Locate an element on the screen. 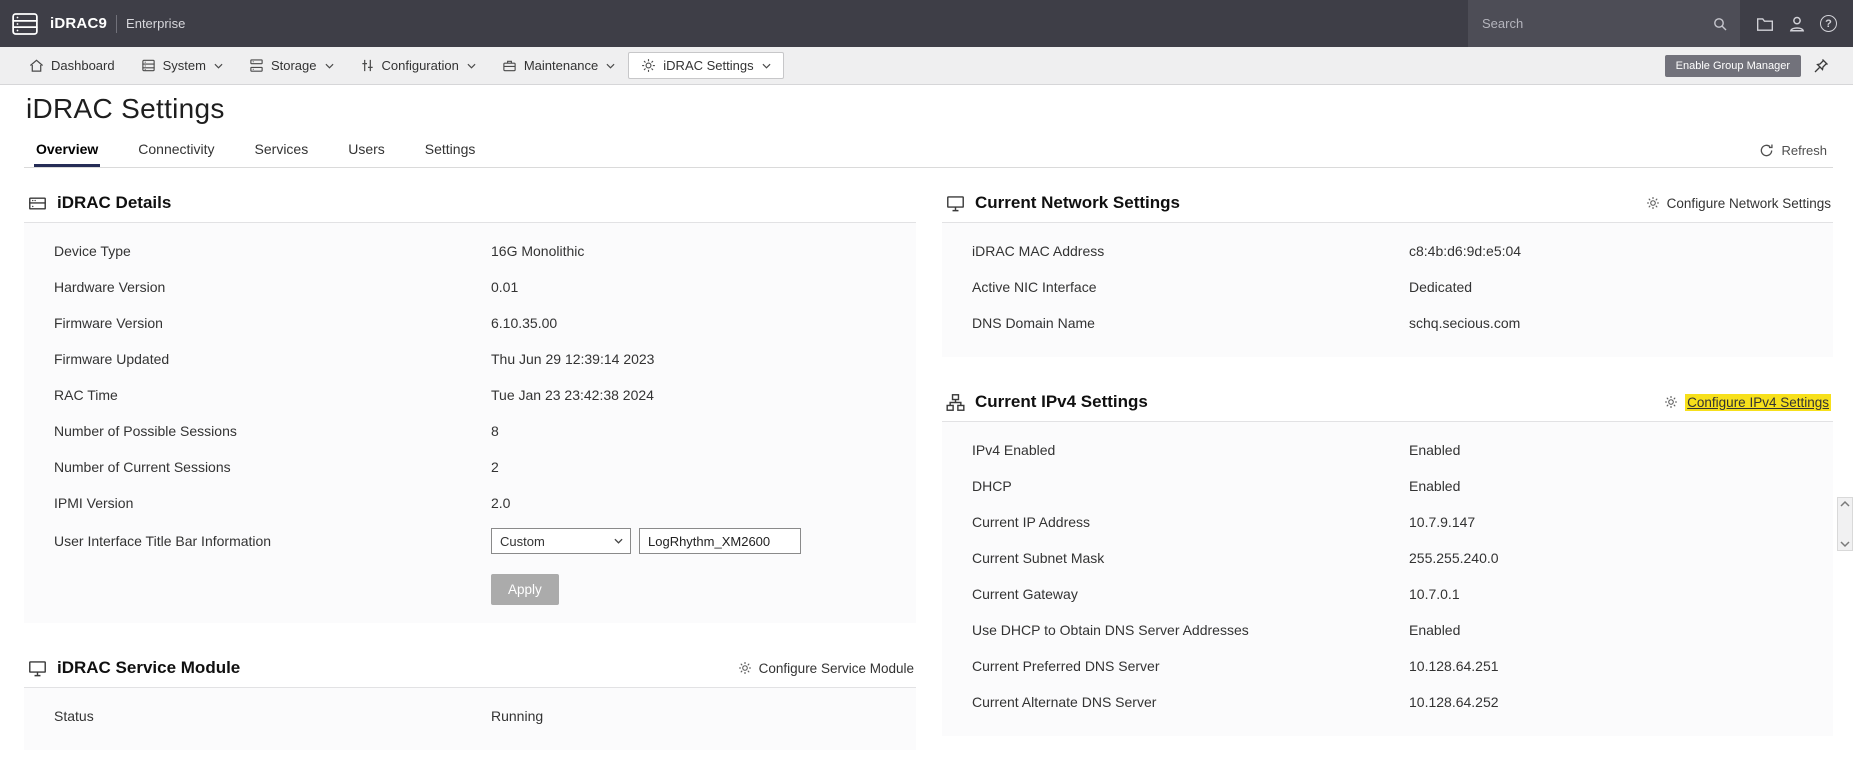 Image resolution: width=1853 pixels, height=776 pixels. row-value: 2 is located at coordinates (495, 467).